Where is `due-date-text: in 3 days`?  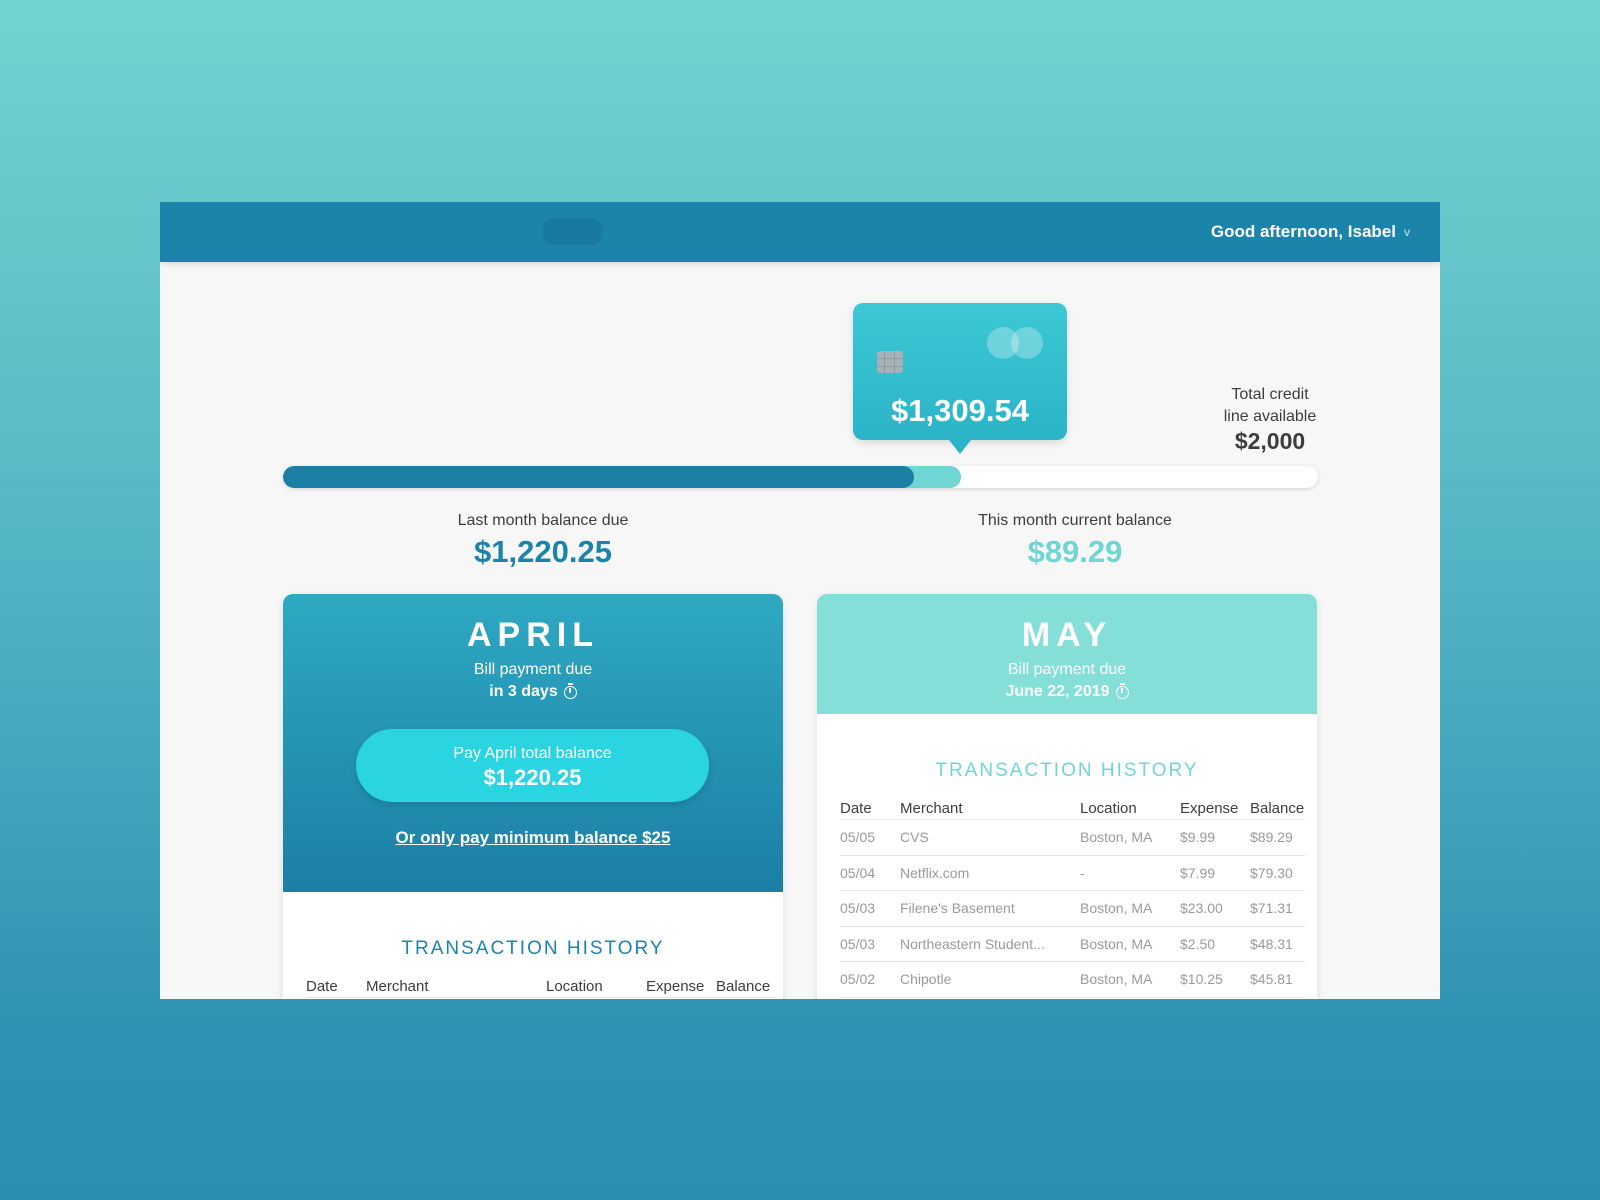
due-date-text: in 3 days is located at coordinates (523, 691).